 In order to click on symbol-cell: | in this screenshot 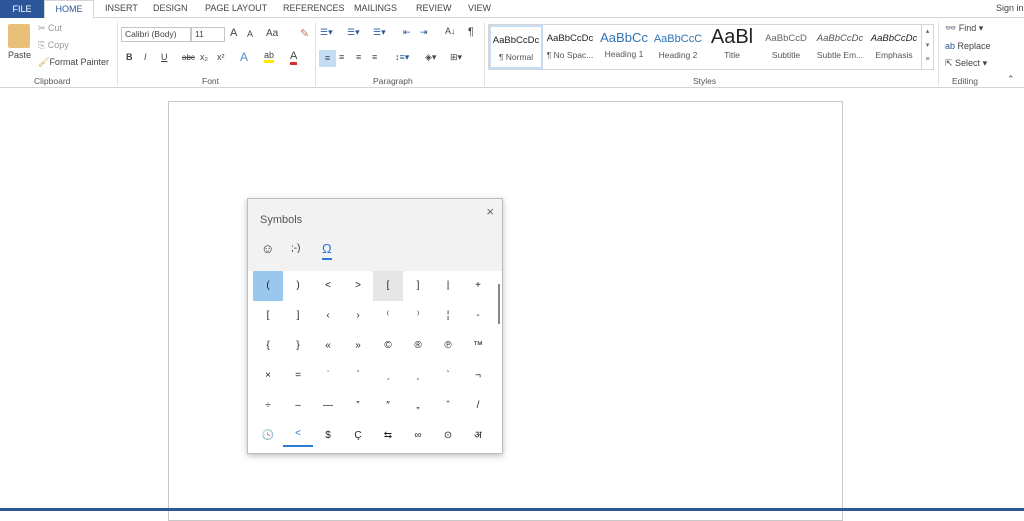, I will do `click(448, 286)`.